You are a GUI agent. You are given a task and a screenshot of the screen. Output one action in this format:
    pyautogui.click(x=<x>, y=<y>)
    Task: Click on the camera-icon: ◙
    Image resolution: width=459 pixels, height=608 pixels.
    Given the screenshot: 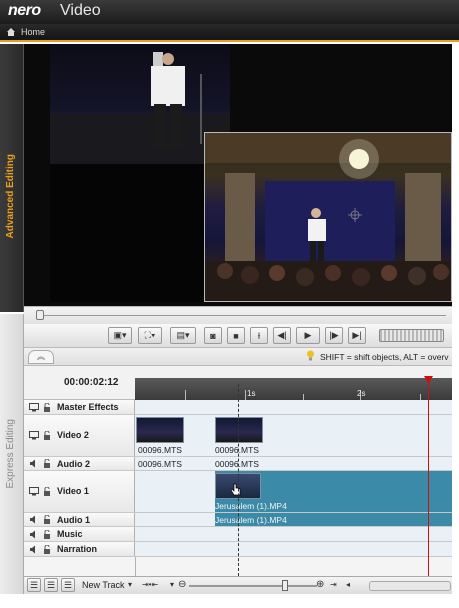 What is the action you would take?
    pyautogui.click(x=213, y=335)
    